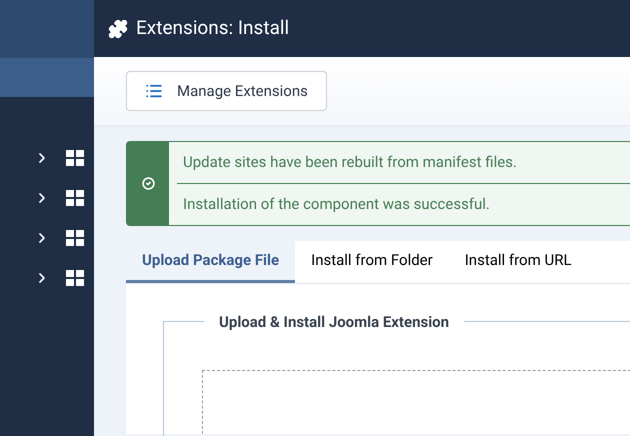 Image resolution: width=630 pixels, height=436 pixels. I want to click on manage-extensions-button: Manage Extensions, so click(226, 91).